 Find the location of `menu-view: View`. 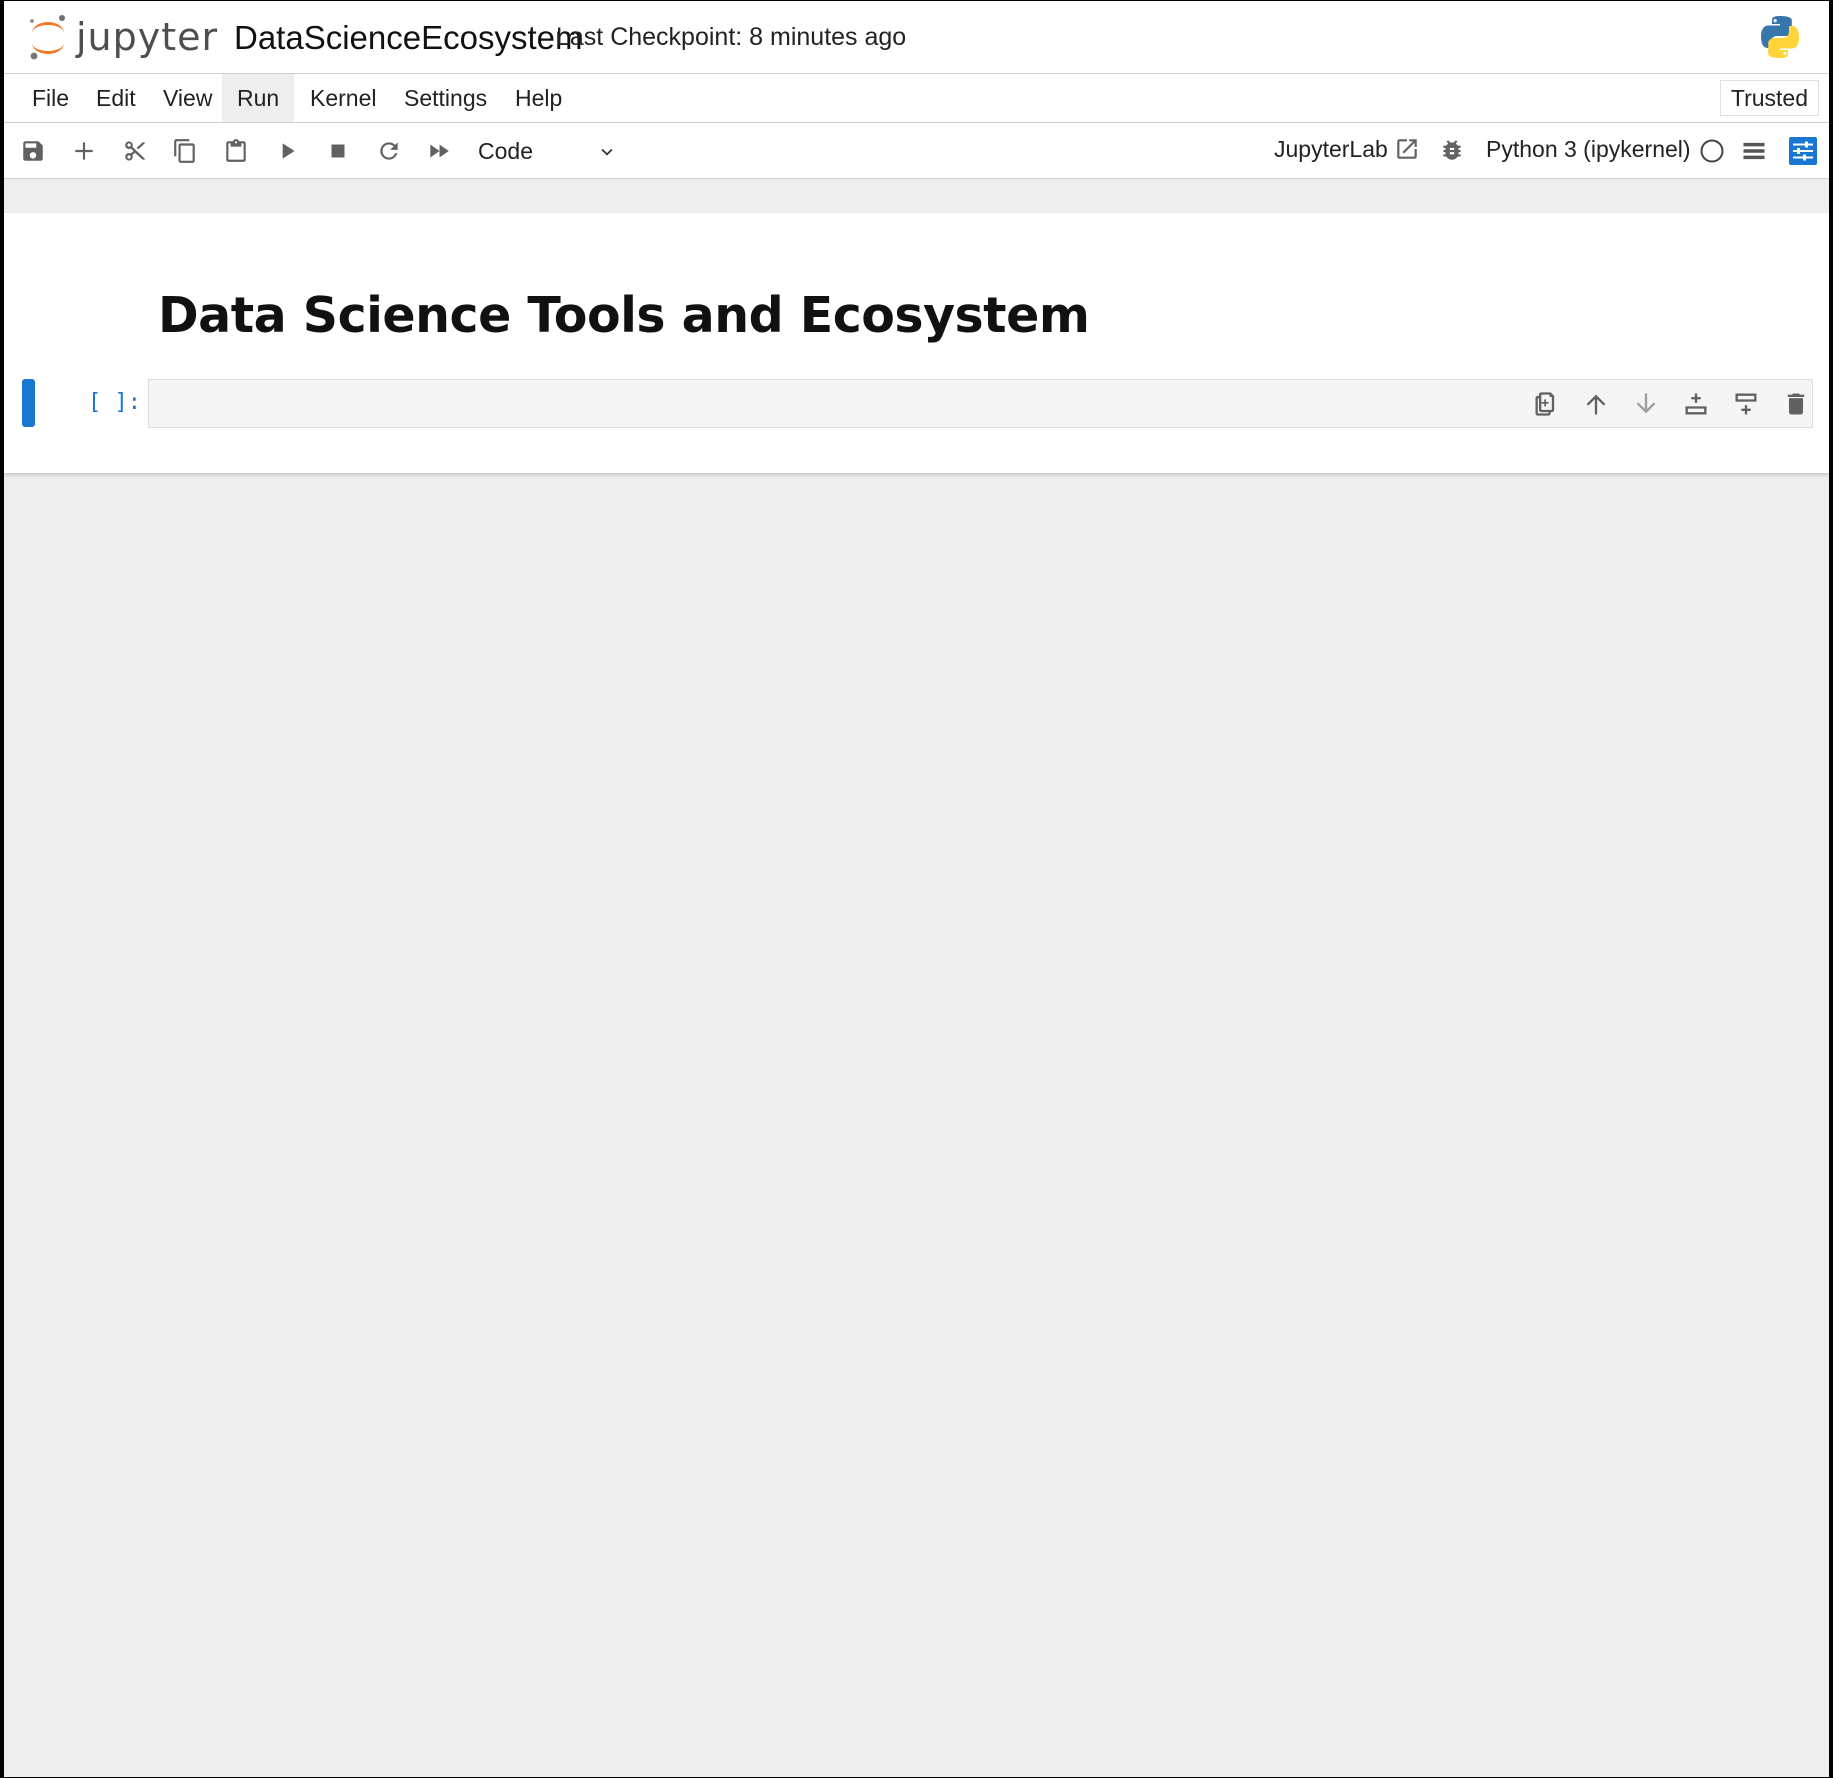

menu-view: View is located at coordinates (187, 98).